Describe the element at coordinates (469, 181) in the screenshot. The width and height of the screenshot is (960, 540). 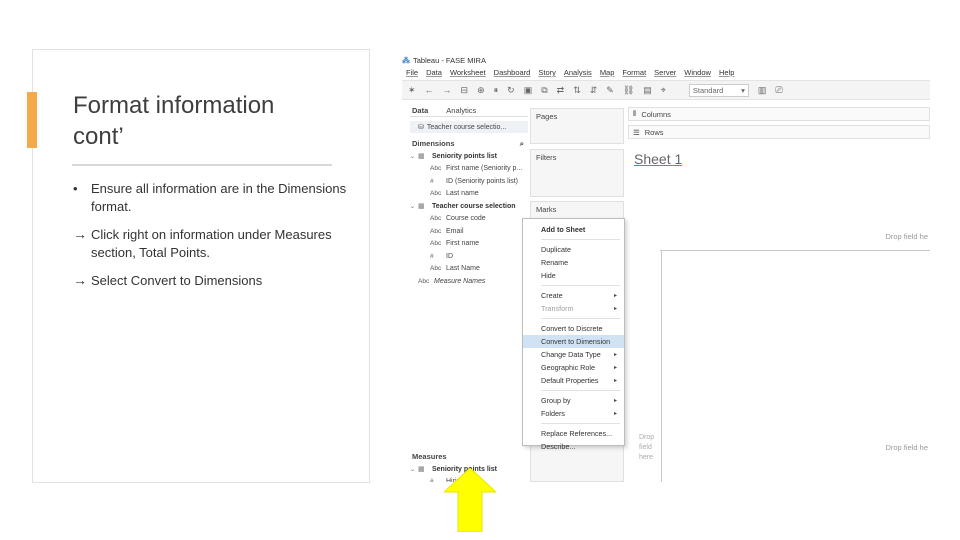
I see `field-item: # ID (Seniority points list)` at that location.